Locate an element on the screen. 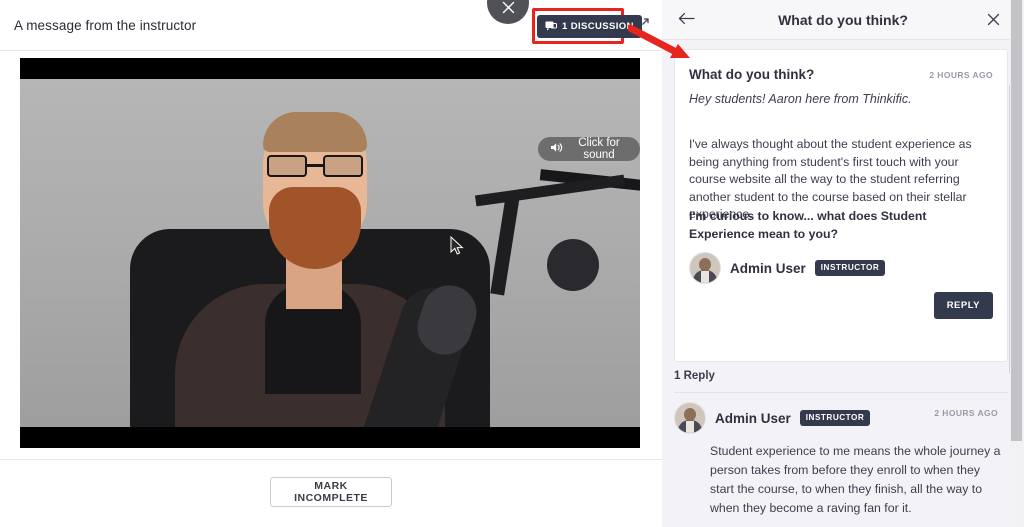 The width and height of the screenshot is (1024, 527). post-intro: Hey students! Aaron here from Thinkific. is located at coordinates (800, 99).